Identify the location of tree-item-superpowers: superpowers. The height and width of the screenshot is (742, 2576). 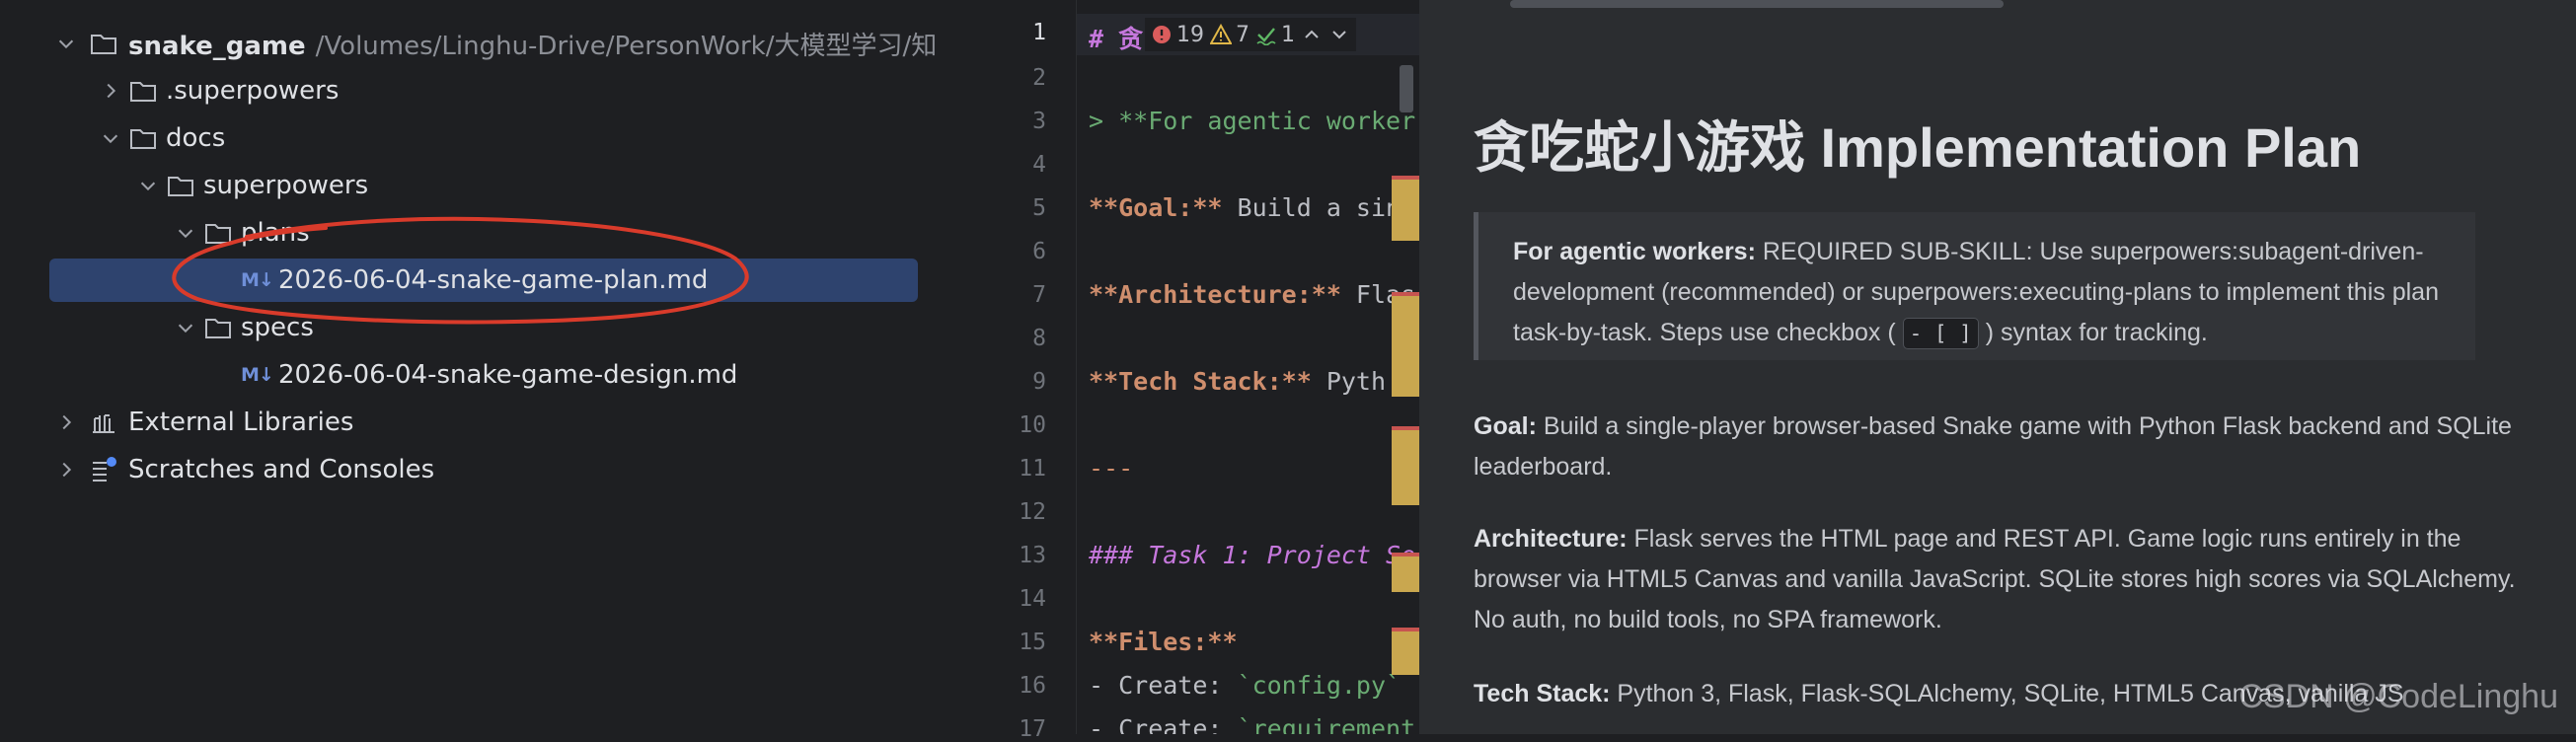
(484, 185).